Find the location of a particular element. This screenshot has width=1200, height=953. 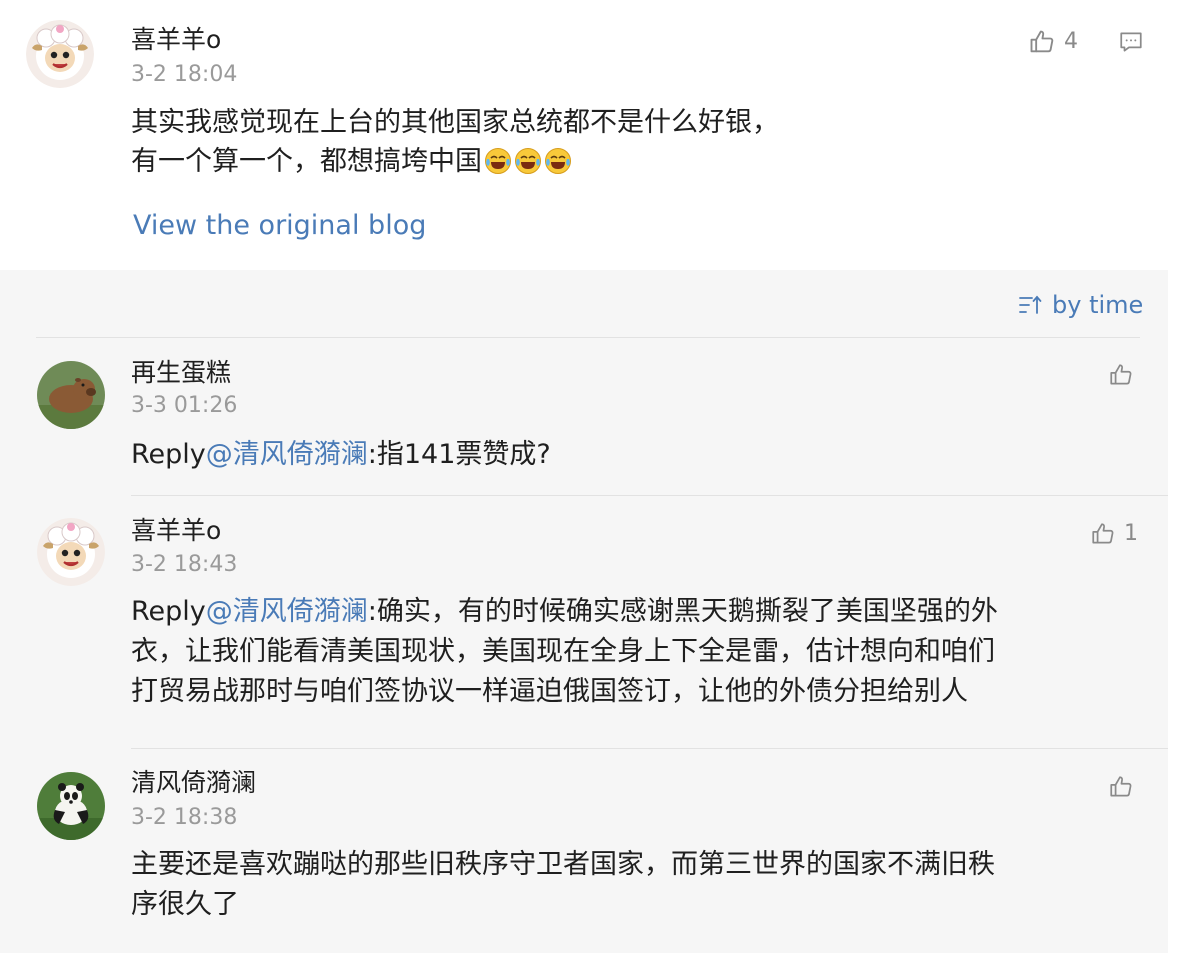

post-like-button: 4 is located at coordinates (1053, 42).